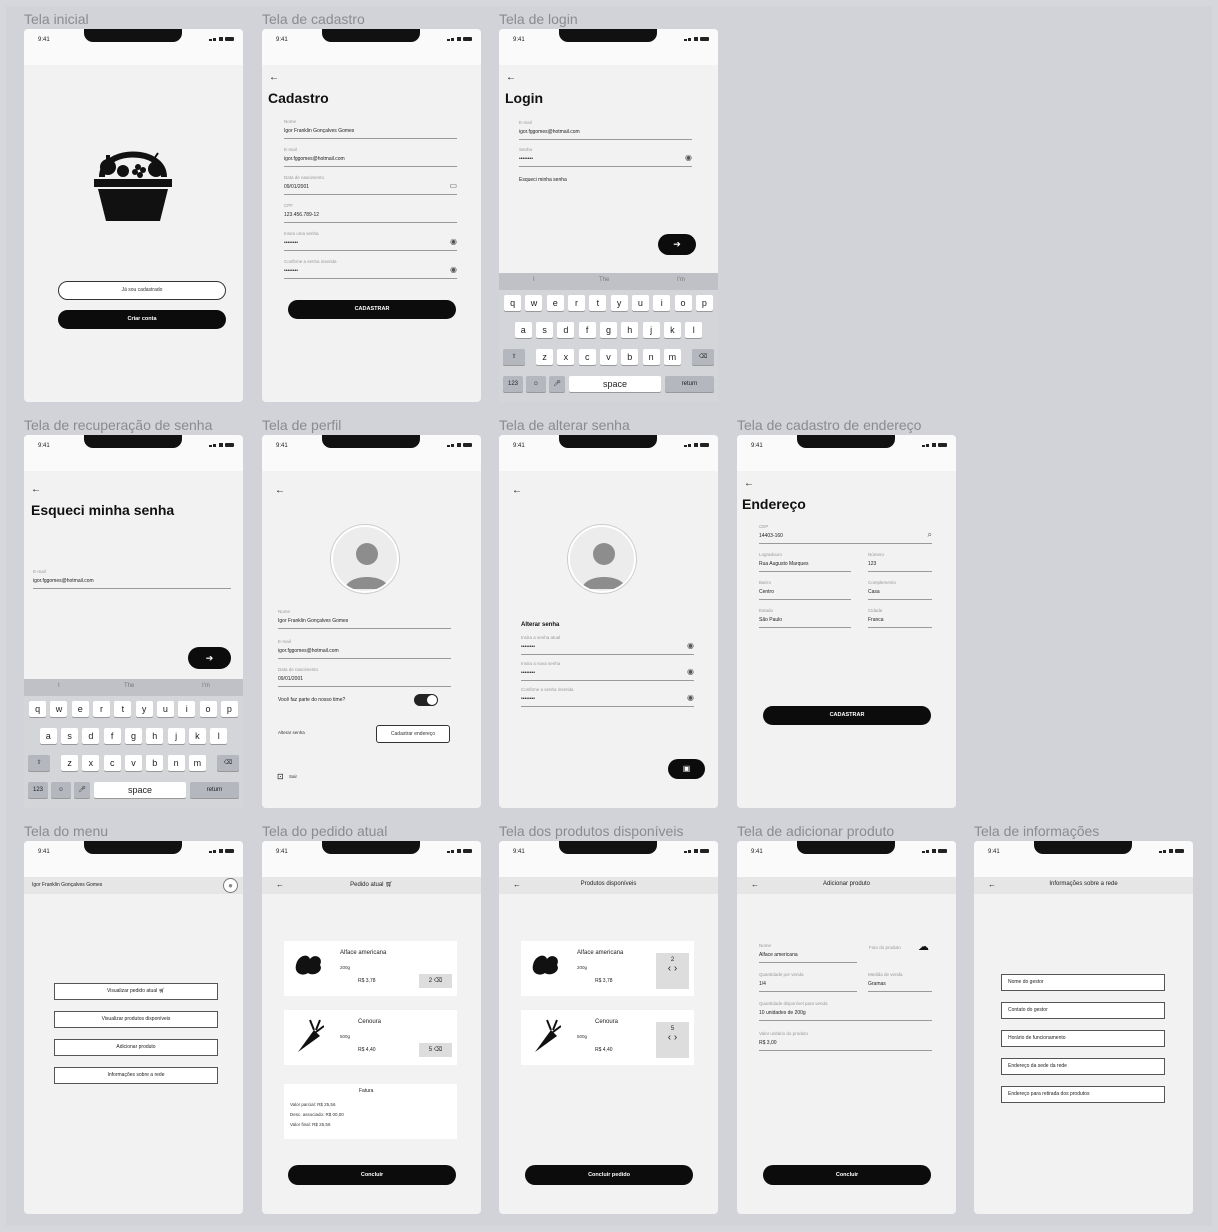 This screenshot has height=1232, width=1218. I want to click on menu-item-available-products: Visualizar produtos disponíveis, so click(136, 1019).